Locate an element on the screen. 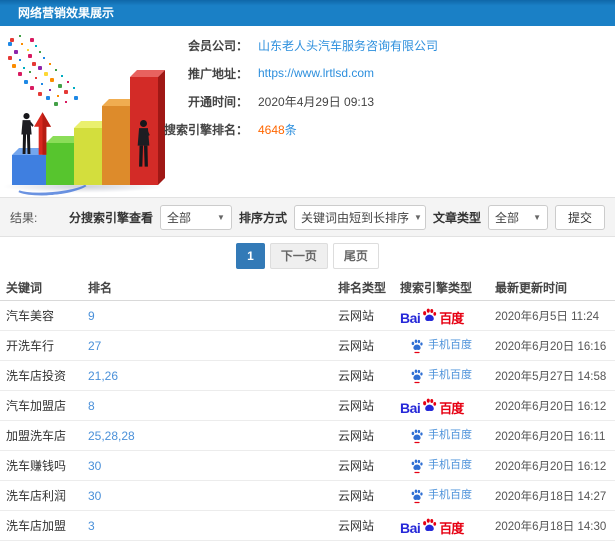 This screenshot has height=541, width=615. keyword-cell: 加盟洗车店 is located at coordinates (36, 436).